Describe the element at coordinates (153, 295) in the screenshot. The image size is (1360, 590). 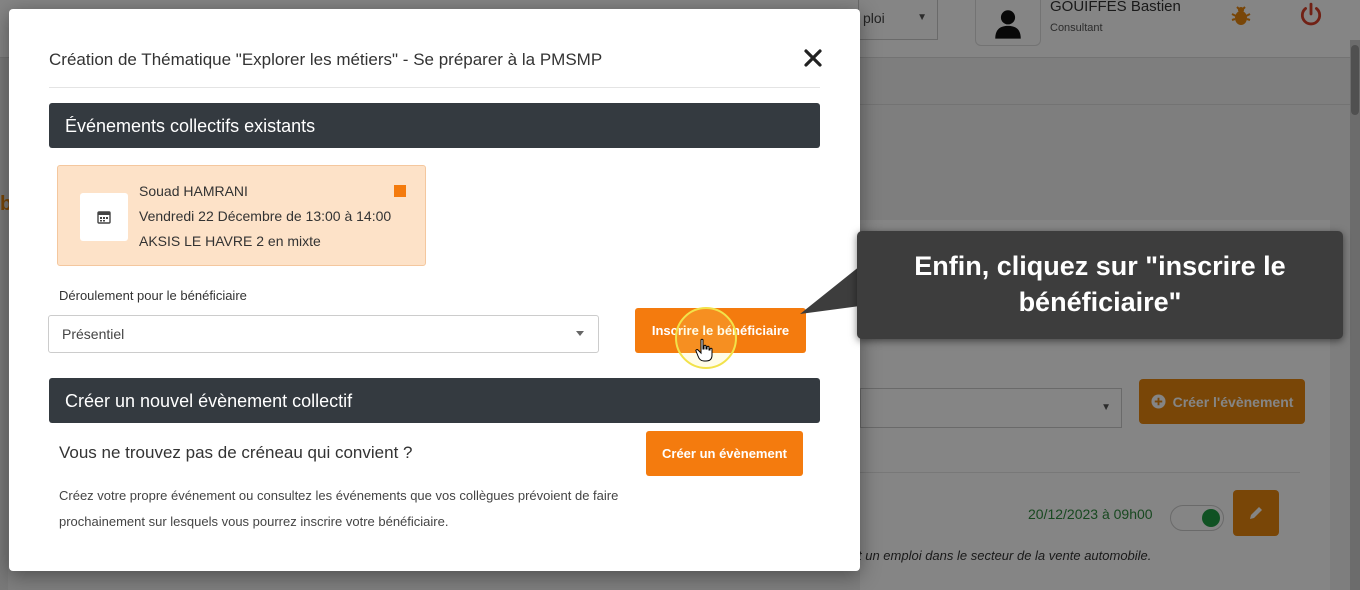
I see `mode-label: Déroulement pour le bénéficiaire` at that location.